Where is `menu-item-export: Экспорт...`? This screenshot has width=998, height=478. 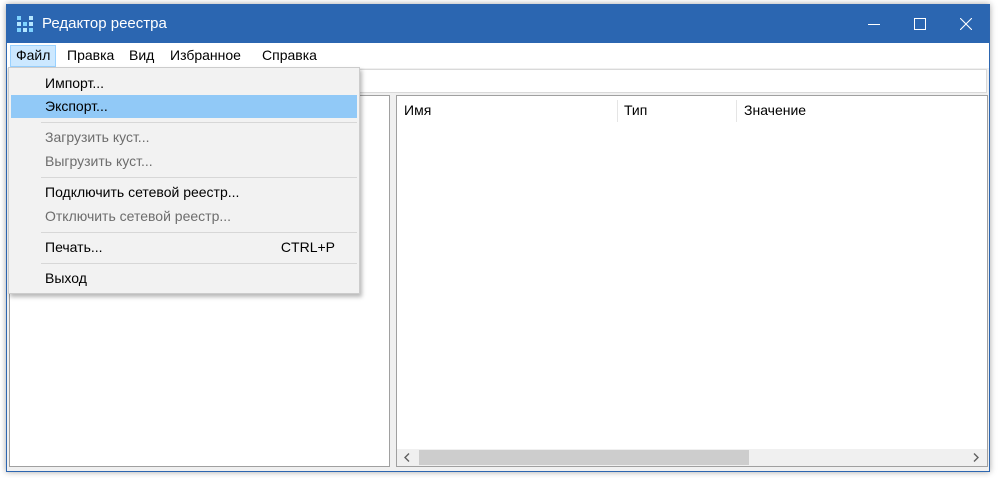 menu-item-export: Экспорт... is located at coordinates (184, 106).